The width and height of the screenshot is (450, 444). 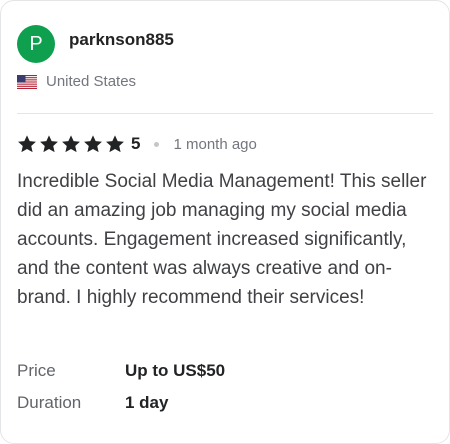 I want to click on reviewer-username: parknson885, so click(x=121, y=40).